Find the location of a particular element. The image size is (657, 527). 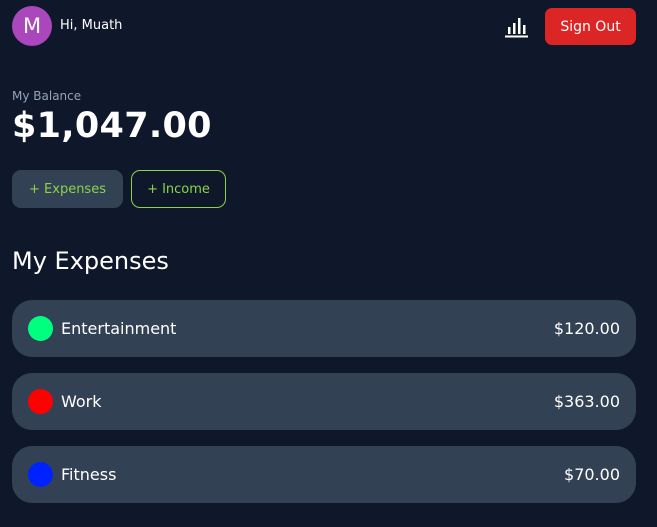

add-income-button: + Income is located at coordinates (178, 189).